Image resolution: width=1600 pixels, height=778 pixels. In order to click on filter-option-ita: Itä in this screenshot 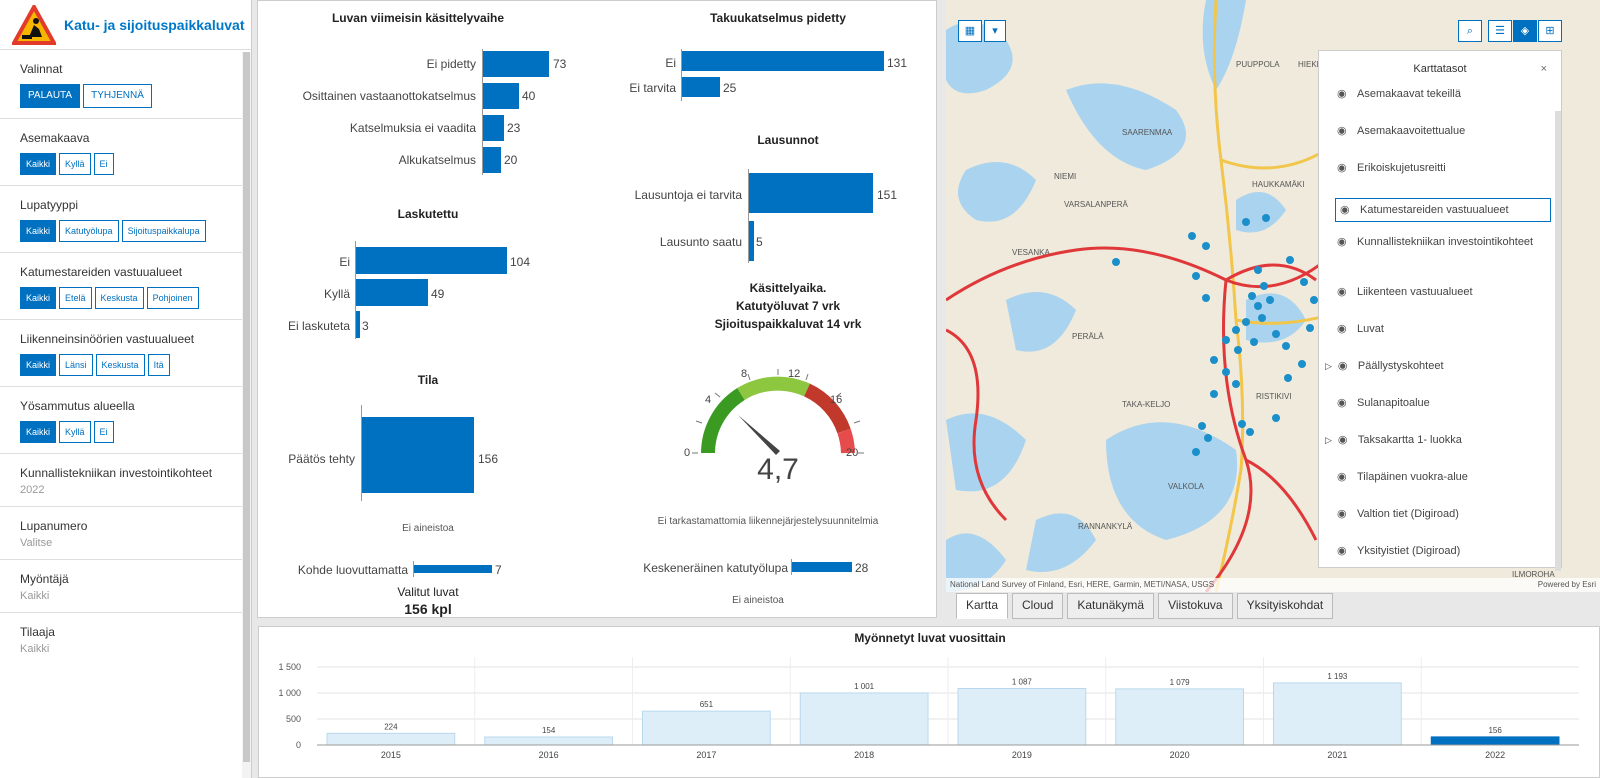, I will do `click(158, 365)`.